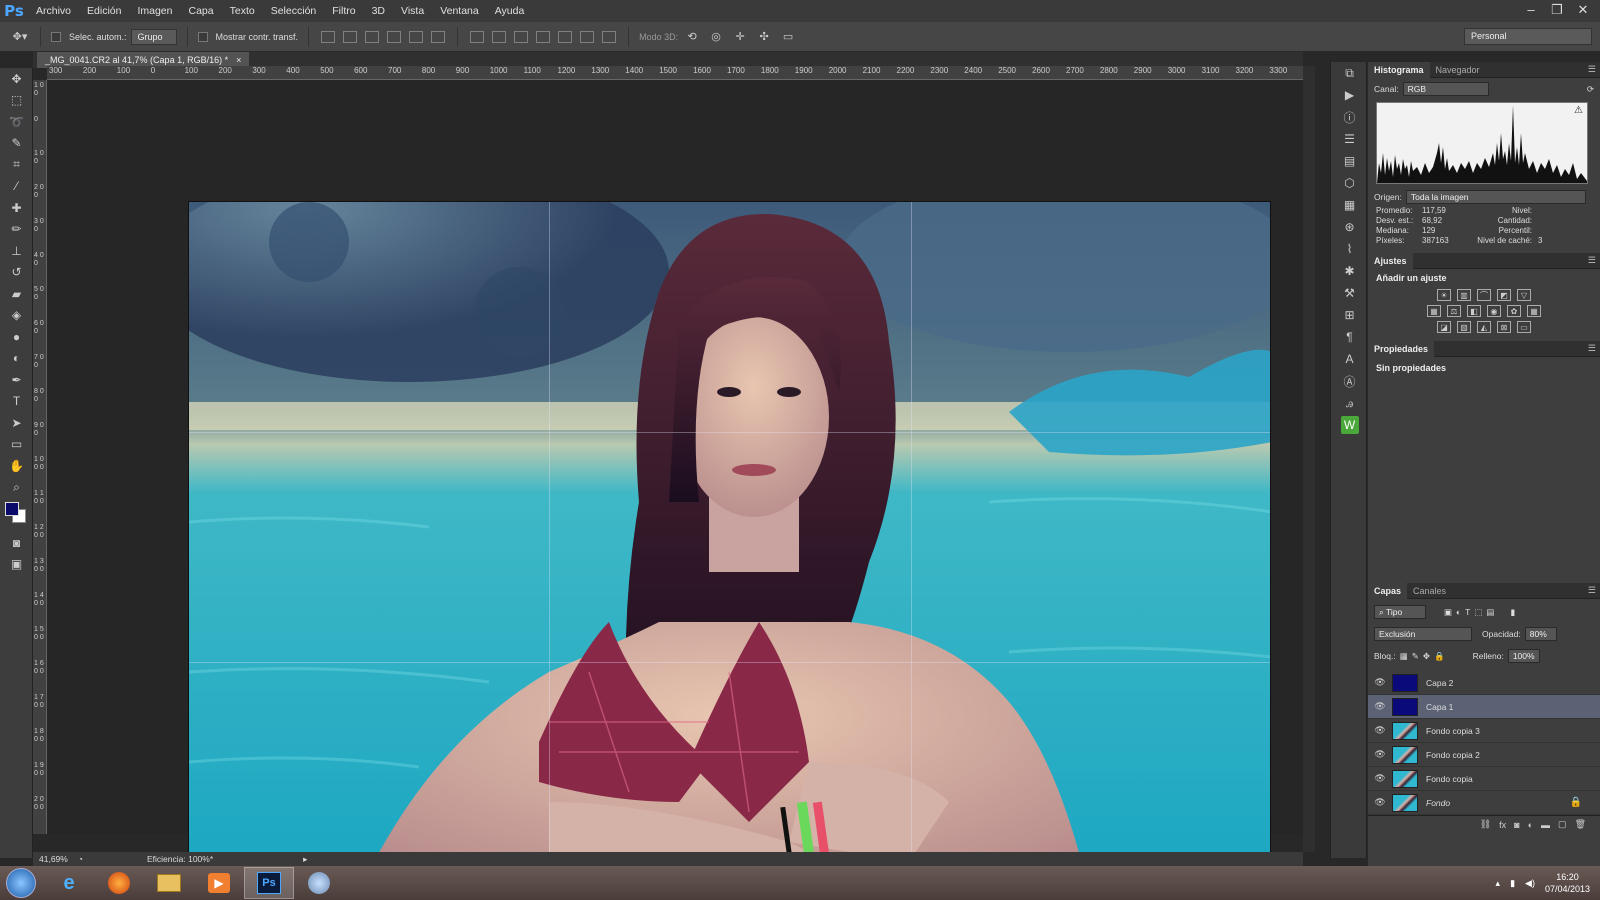 The width and height of the screenshot is (1600, 900). What do you see at coordinates (1512, 883) in the screenshot?
I see `network-icon: ▮` at bounding box center [1512, 883].